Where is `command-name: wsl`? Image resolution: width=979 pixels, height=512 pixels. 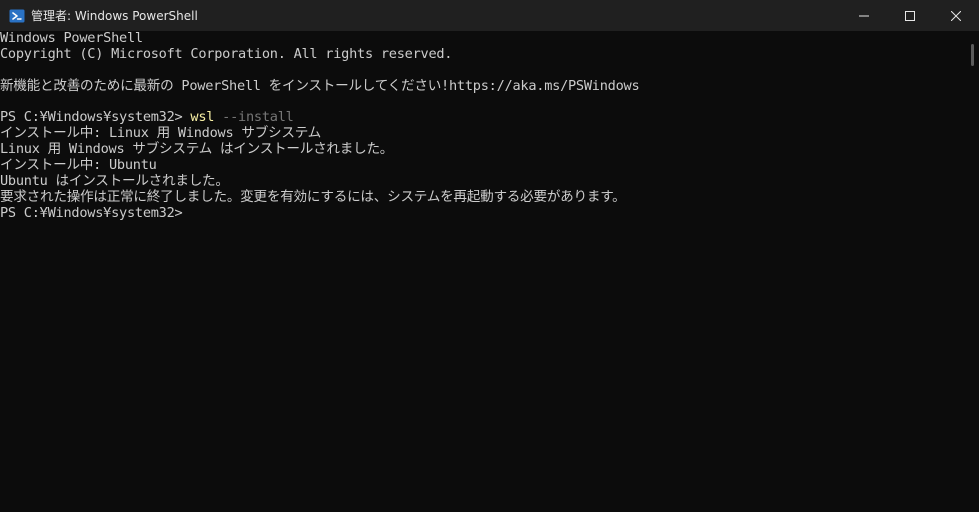
command-name: wsl is located at coordinates (202, 117).